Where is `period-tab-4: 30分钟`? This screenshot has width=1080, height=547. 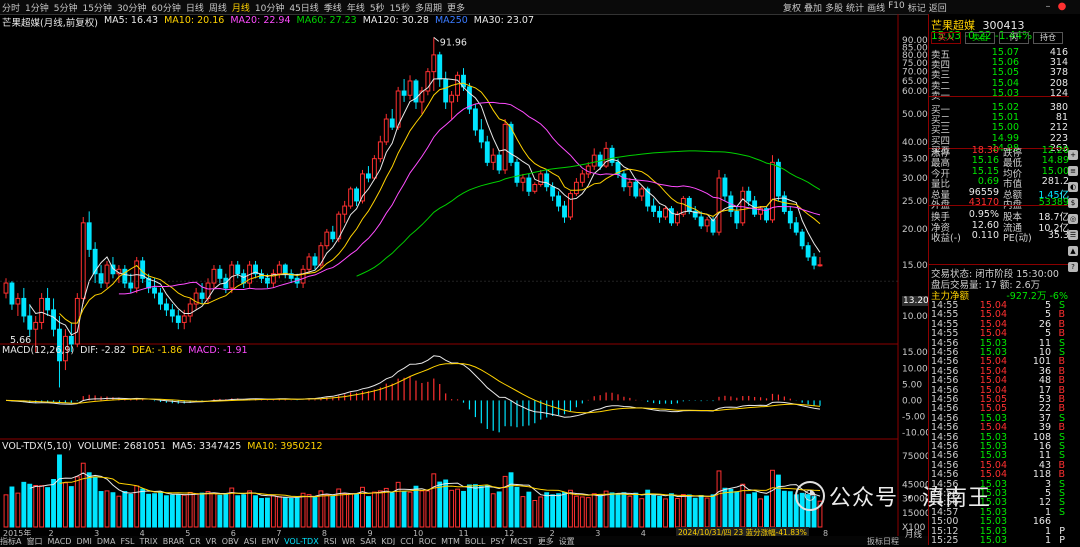 period-tab-4: 30分钟 is located at coordinates (131, 7).